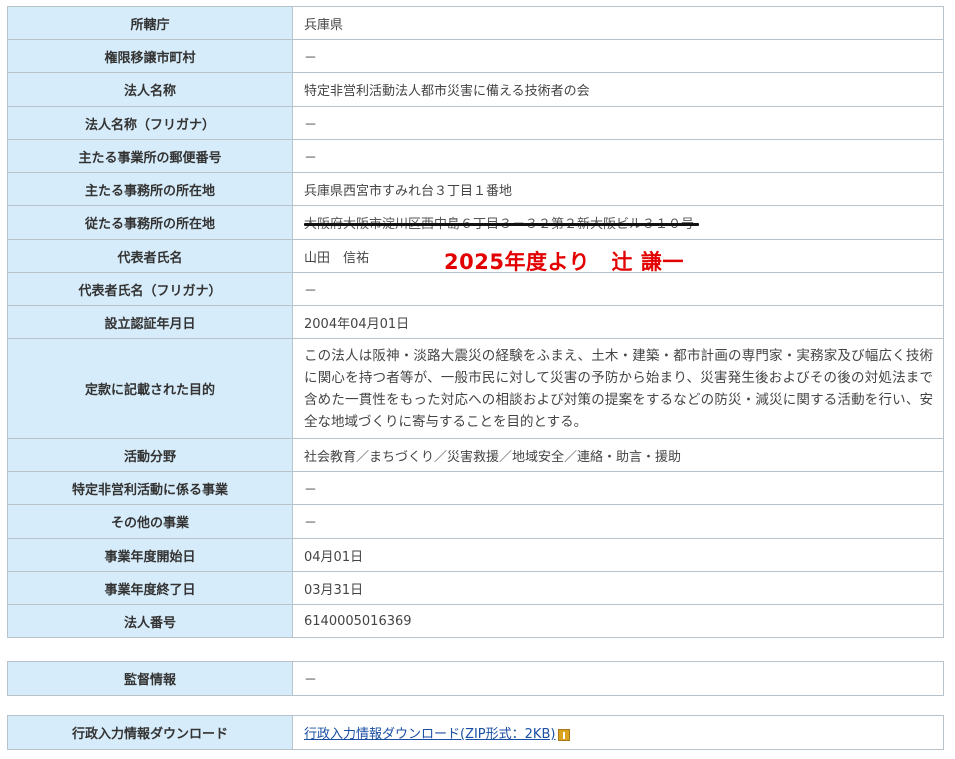 The width and height of the screenshot is (955, 759). I want to click on table-row: 行政入力情報ダウンロード 行政入力情報ダウンロード(ZIP形式：2KB), so click(475, 732).